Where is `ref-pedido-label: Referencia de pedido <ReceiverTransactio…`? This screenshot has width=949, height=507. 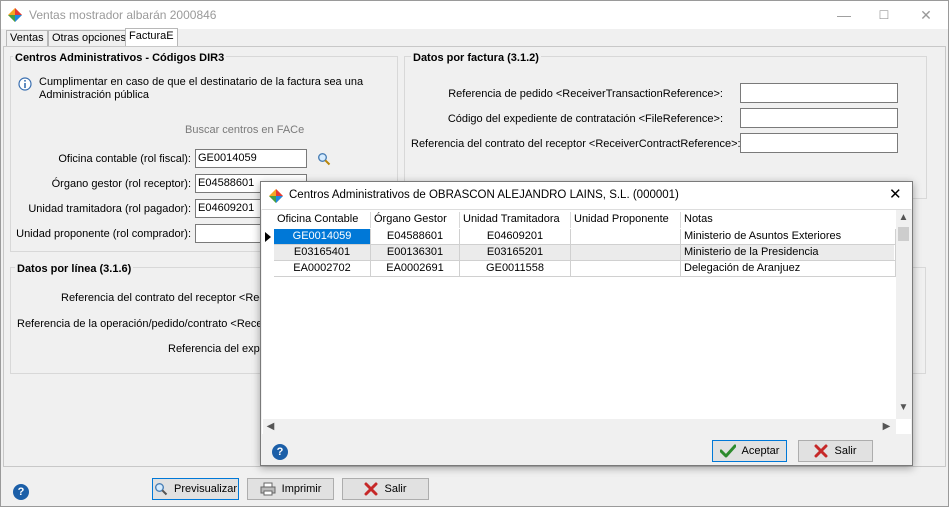
ref-pedido-label: Referencia de pedido <ReceiverTransactio… is located at coordinates (585, 94).